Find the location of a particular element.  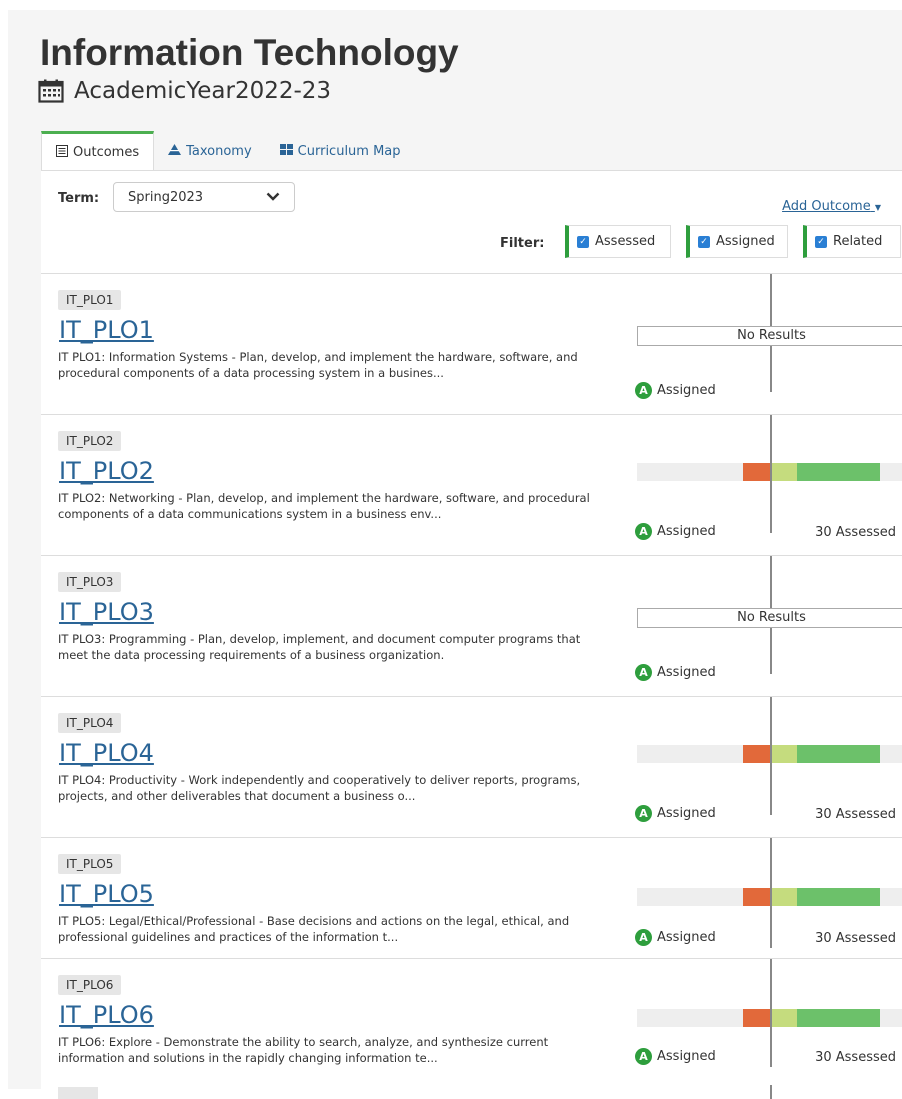

add-outcome-link: Add Outcome ▼ is located at coordinates (831, 206).